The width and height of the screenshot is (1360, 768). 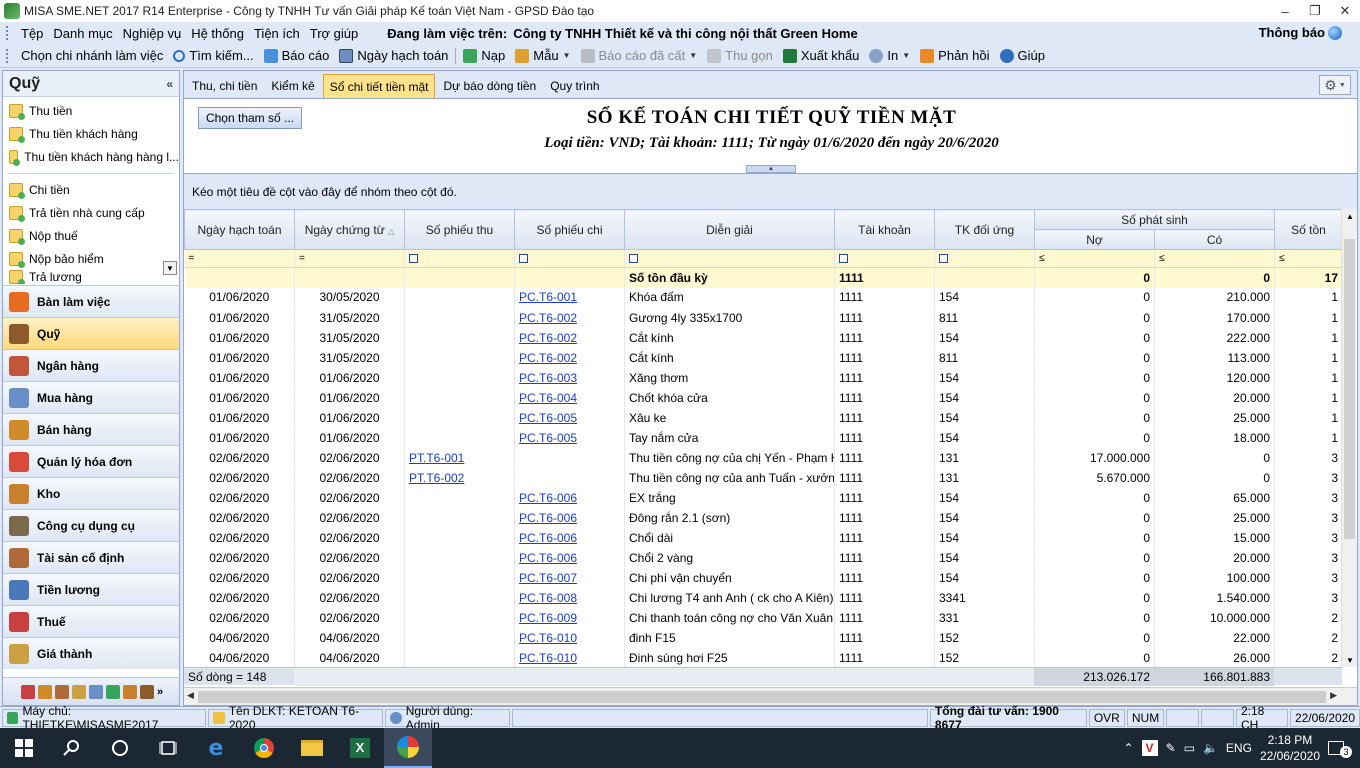 What do you see at coordinates (1214, 258) in the screenshot?
I see `filter-credit: ≤` at bounding box center [1214, 258].